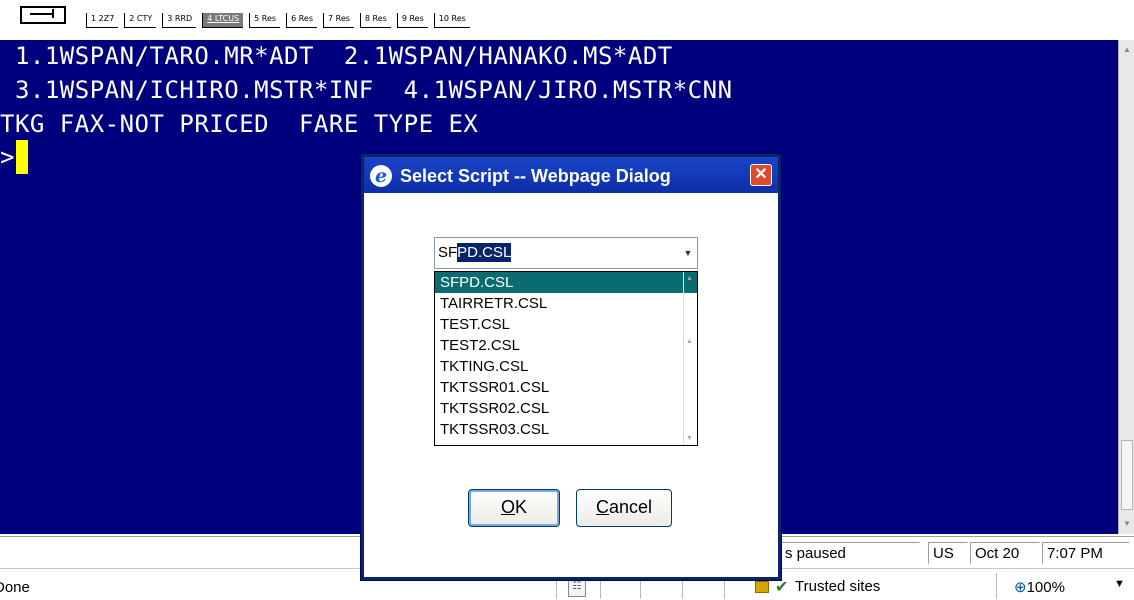 This screenshot has width=1134, height=600. What do you see at coordinates (566, 303) in the screenshot?
I see `list-item: TAIRRETR.CSL` at bounding box center [566, 303].